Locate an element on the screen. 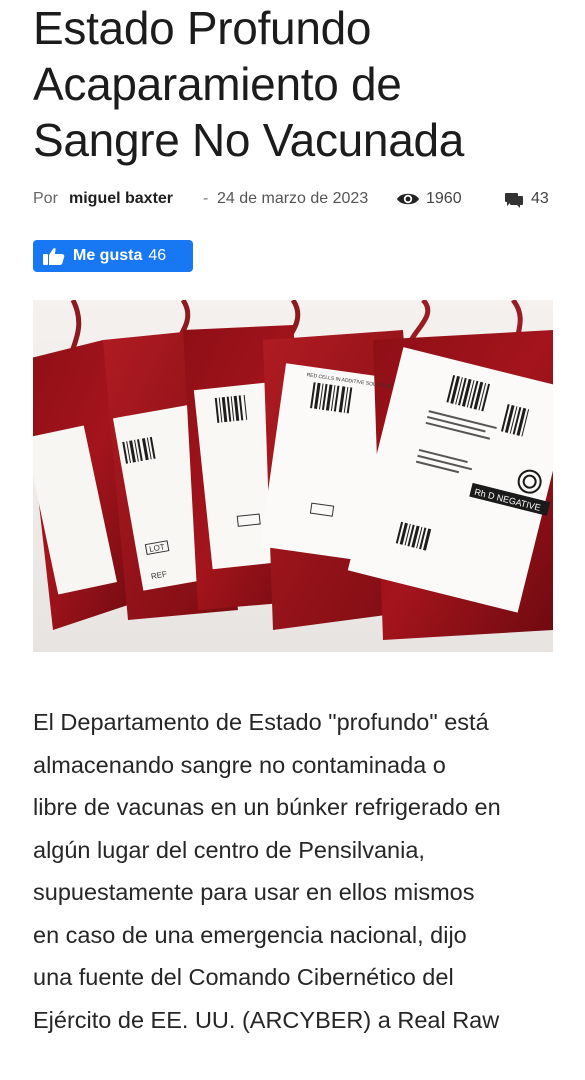  by-label: Por is located at coordinates (45, 198).